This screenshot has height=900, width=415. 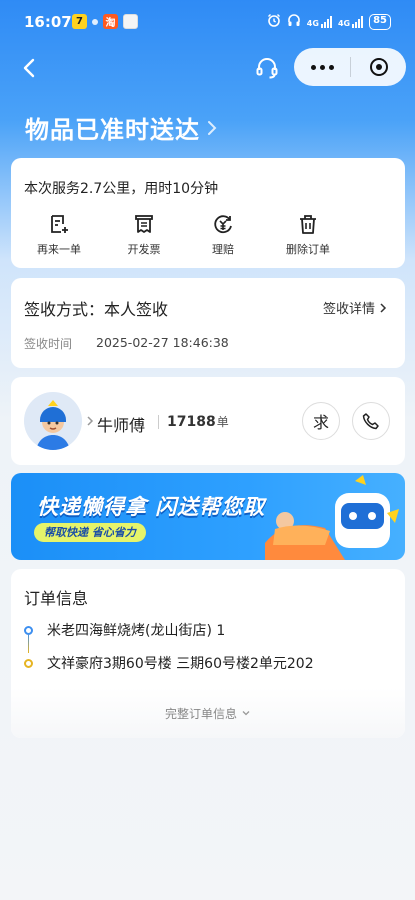 I want to click on service-summary: 本次服务2.7公里，用时10分钟, so click(x=121, y=189).